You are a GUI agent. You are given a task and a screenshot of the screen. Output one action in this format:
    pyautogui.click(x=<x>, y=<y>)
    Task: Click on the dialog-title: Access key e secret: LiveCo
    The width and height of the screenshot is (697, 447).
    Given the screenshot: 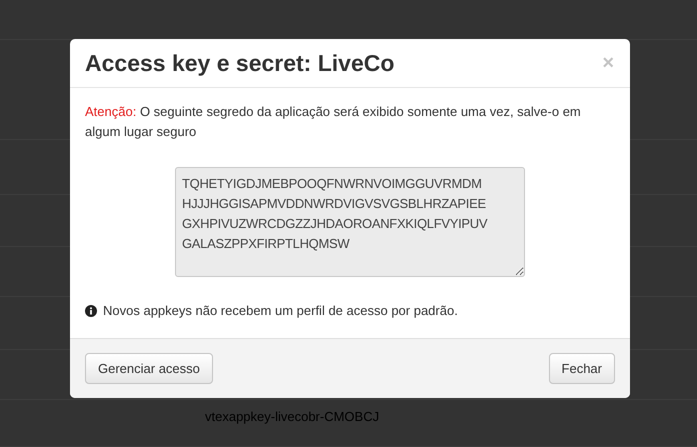 What is the action you would take?
    pyautogui.click(x=239, y=63)
    